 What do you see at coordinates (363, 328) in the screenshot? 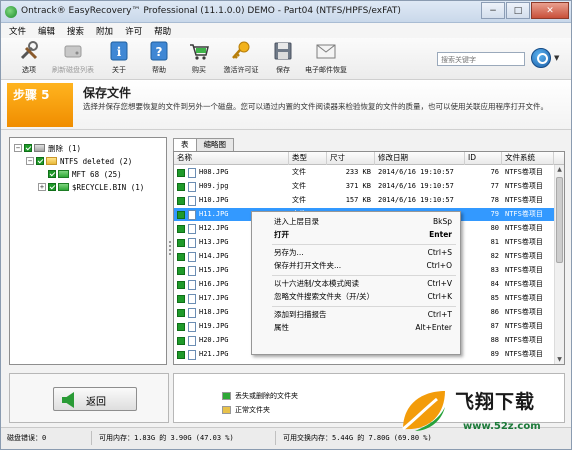
I see `context-menu-item: 属性 Alt+Enter` at bounding box center [363, 328].